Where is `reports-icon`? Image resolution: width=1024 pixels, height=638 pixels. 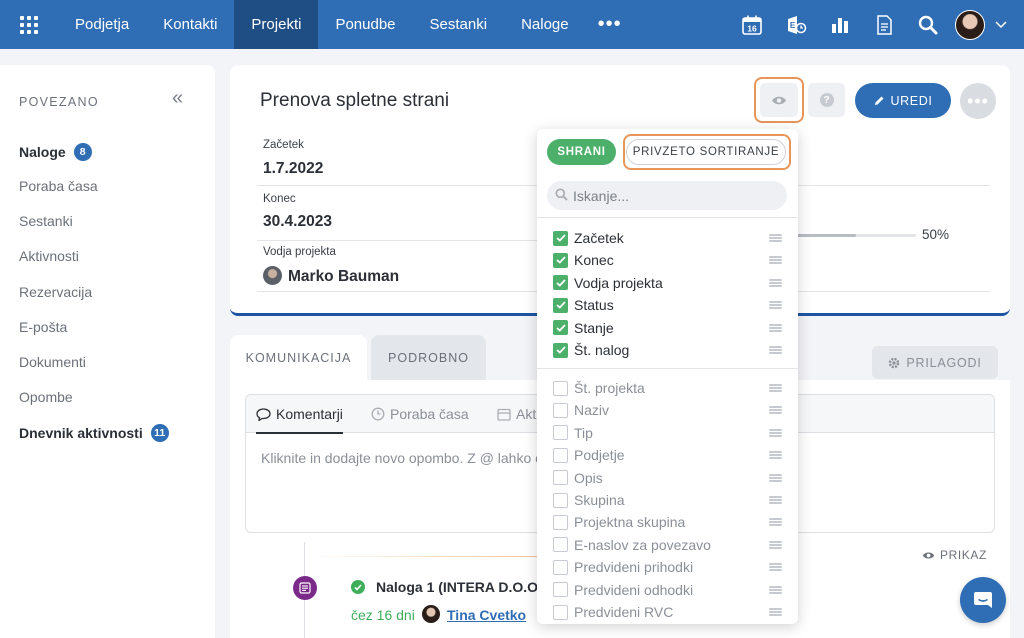
reports-icon is located at coordinates (840, 24).